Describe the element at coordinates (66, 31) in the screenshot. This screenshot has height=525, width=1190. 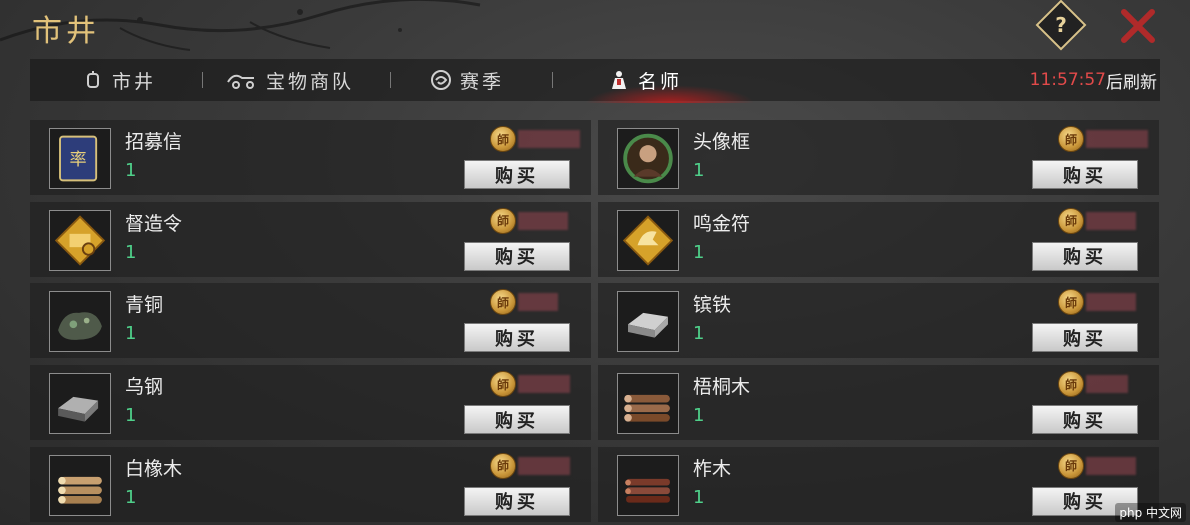
I see `page-title: 市井` at that location.